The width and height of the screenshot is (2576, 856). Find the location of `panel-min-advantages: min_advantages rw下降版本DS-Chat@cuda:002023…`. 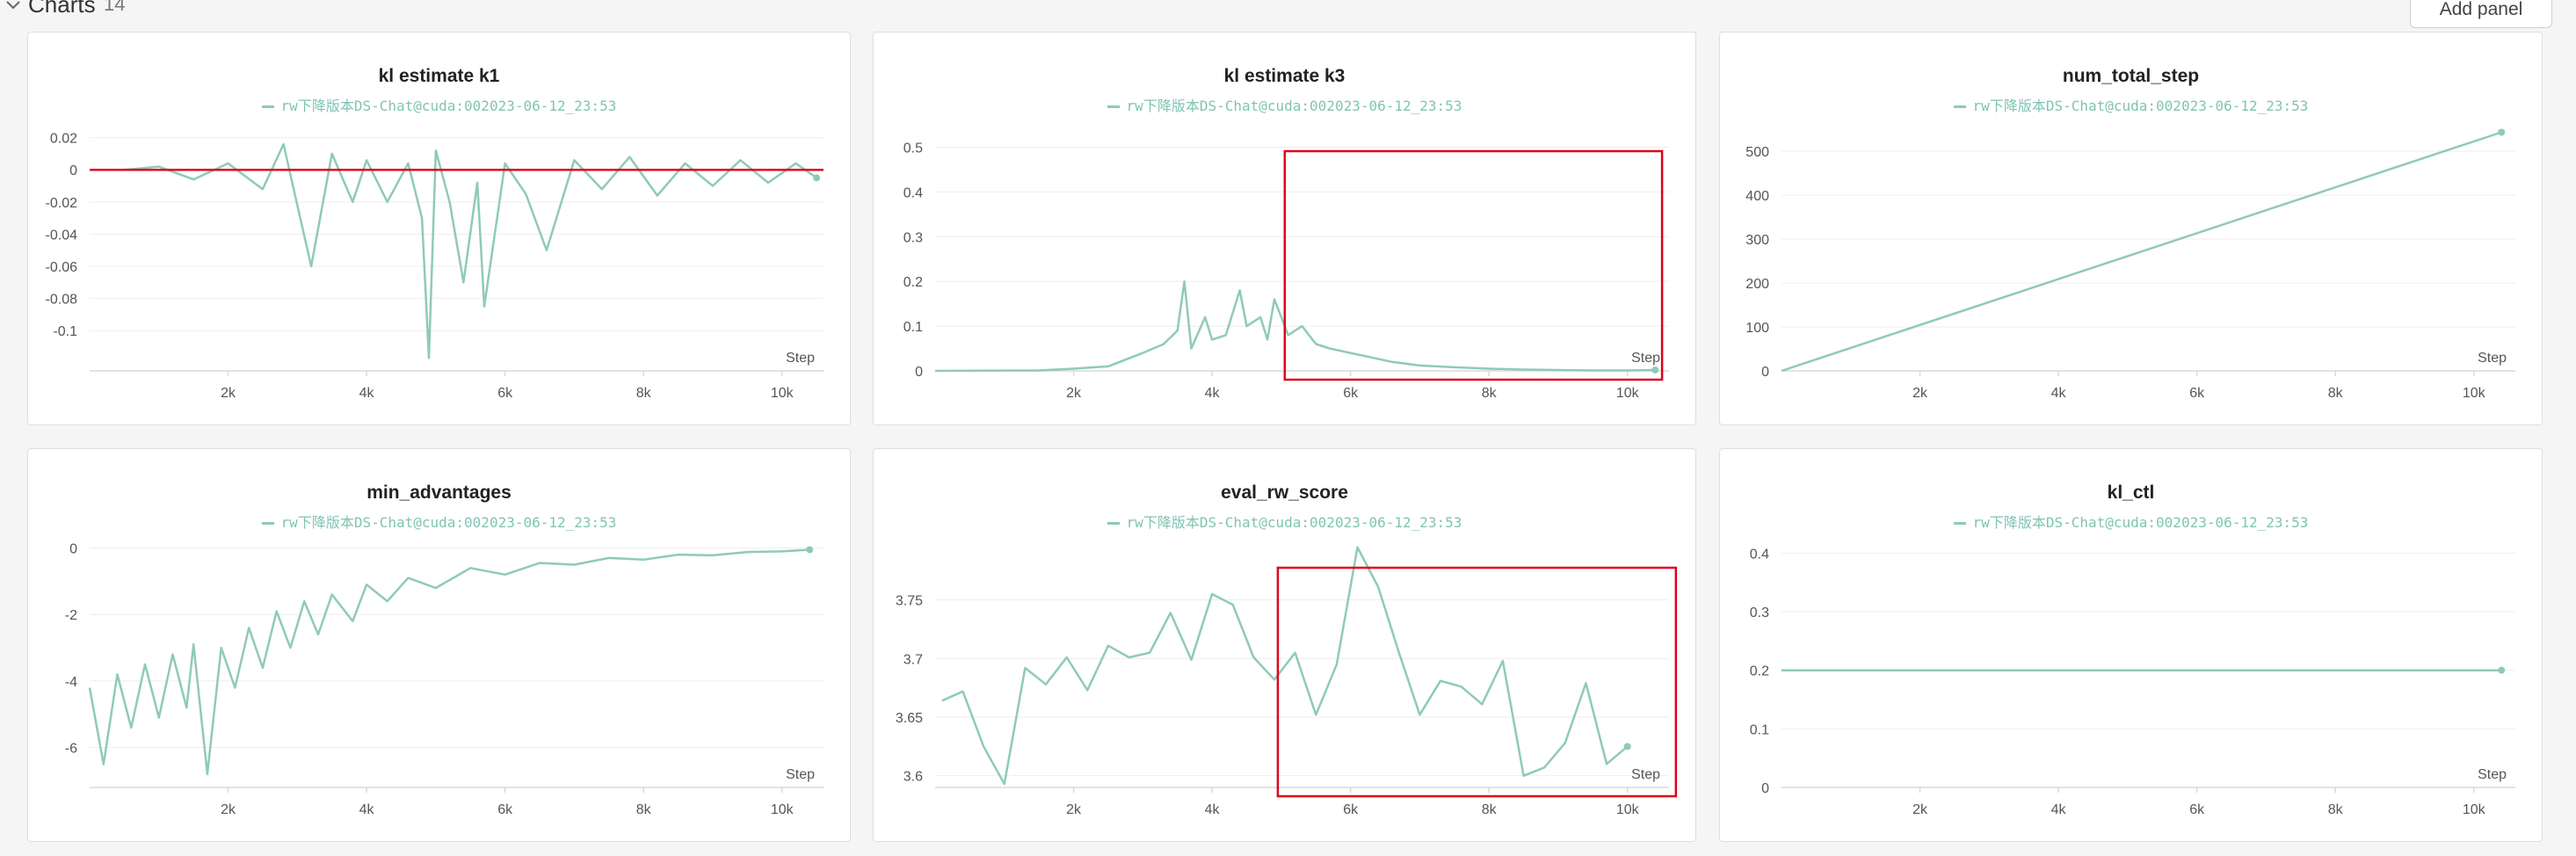

panel-min-advantages: min_advantages rw下降版本DS-Chat@cuda:002023… is located at coordinates (439, 645).